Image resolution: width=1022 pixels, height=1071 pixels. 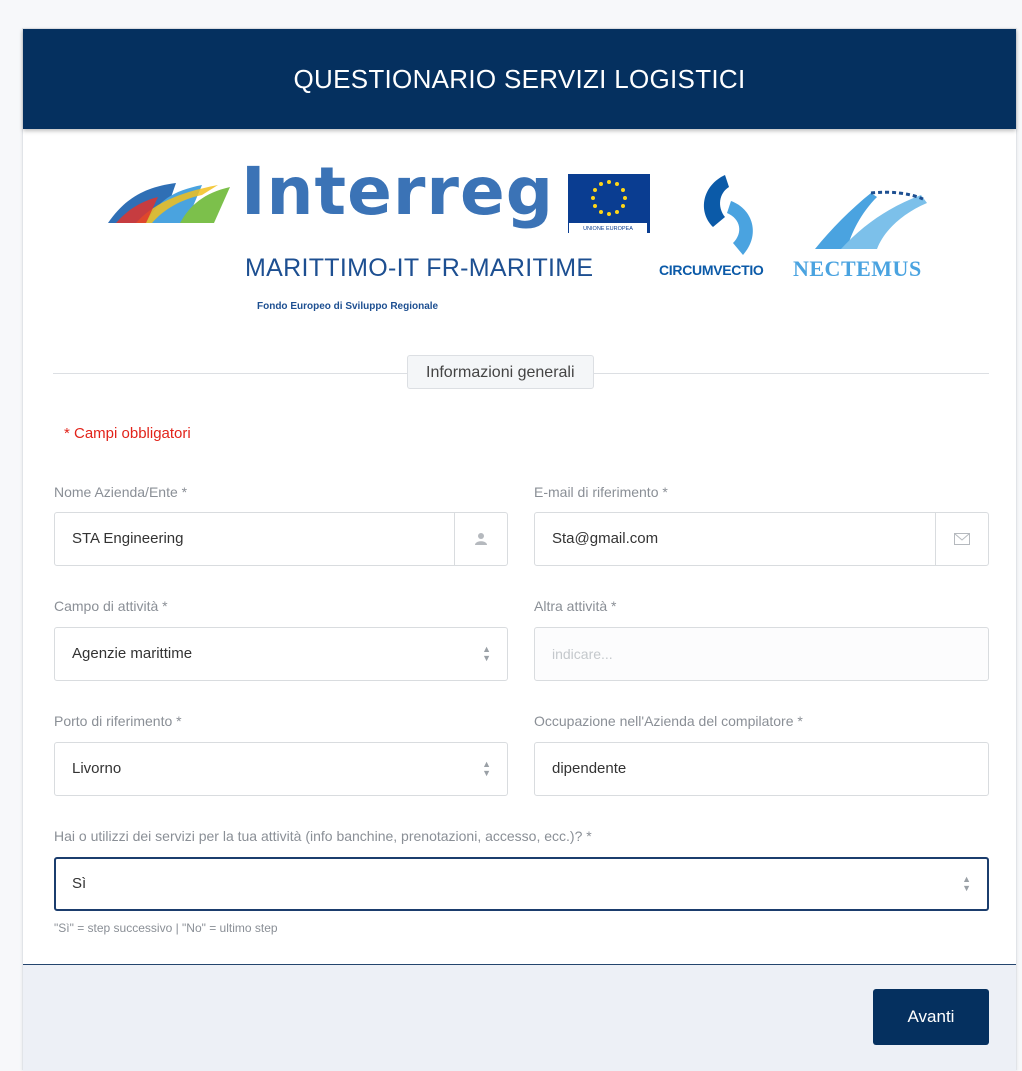 I want to click on nectemus-logo-icon, so click(x=871, y=219).